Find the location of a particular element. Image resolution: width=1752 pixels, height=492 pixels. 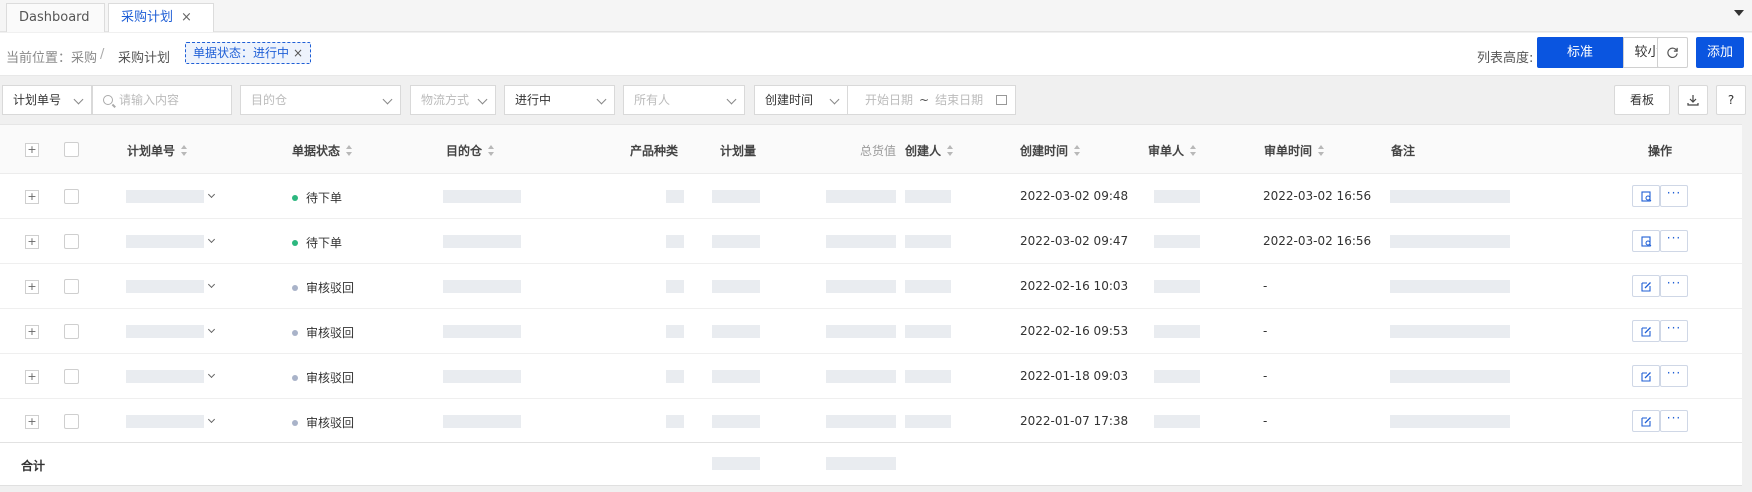

warehouse-select: 目的仓 is located at coordinates (320, 100).